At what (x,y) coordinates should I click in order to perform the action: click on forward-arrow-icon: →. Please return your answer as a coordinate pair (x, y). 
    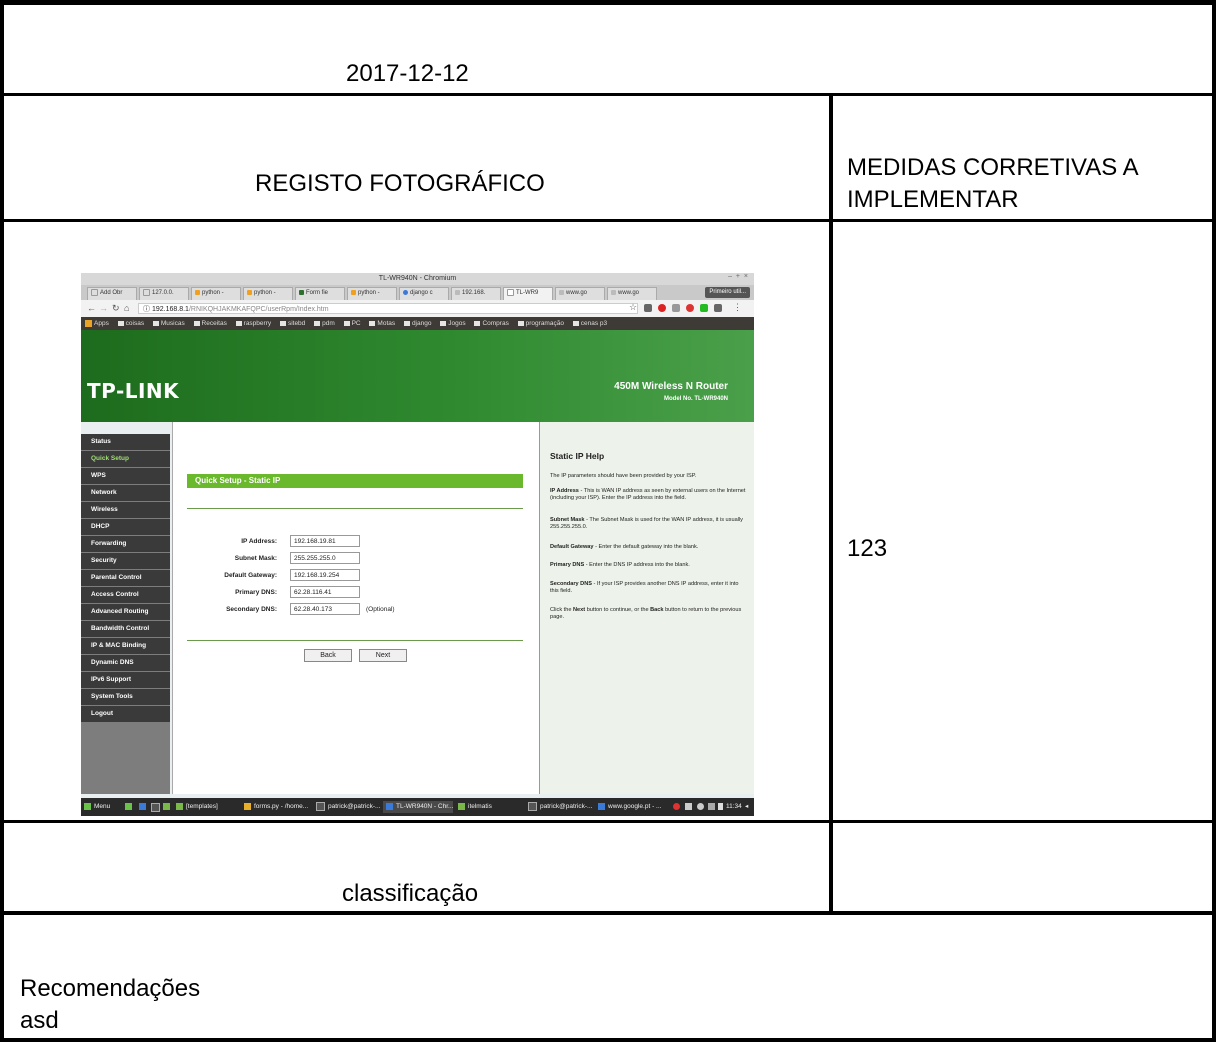
    Looking at the image, I should click on (103, 308).